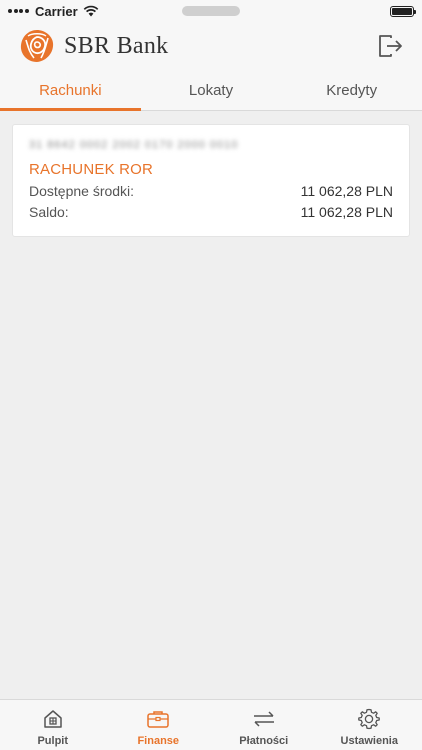 The image size is (422, 750). What do you see at coordinates (53, 719) in the screenshot?
I see `home-icon` at bounding box center [53, 719].